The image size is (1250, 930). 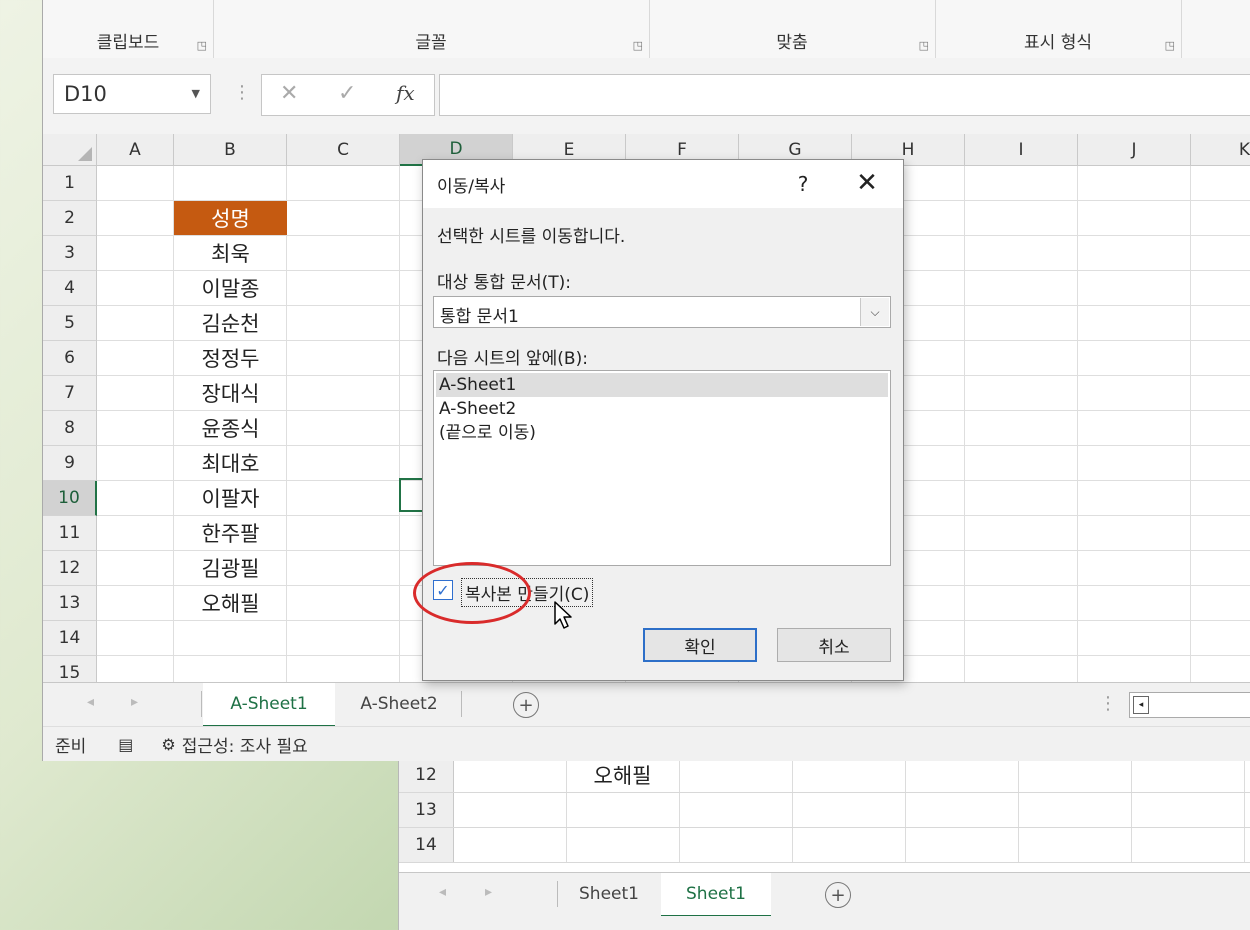 What do you see at coordinates (230, 218) in the screenshot?
I see `cell-b2-header: 성명` at bounding box center [230, 218].